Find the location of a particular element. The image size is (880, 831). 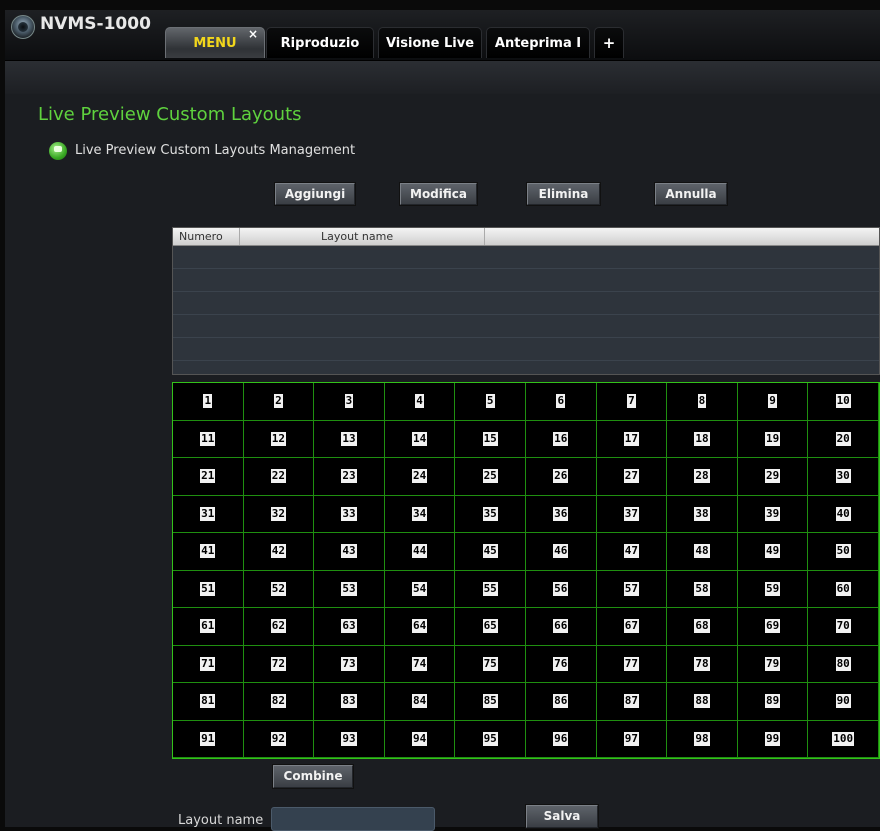

grid-cell: 22 is located at coordinates (279, 477).